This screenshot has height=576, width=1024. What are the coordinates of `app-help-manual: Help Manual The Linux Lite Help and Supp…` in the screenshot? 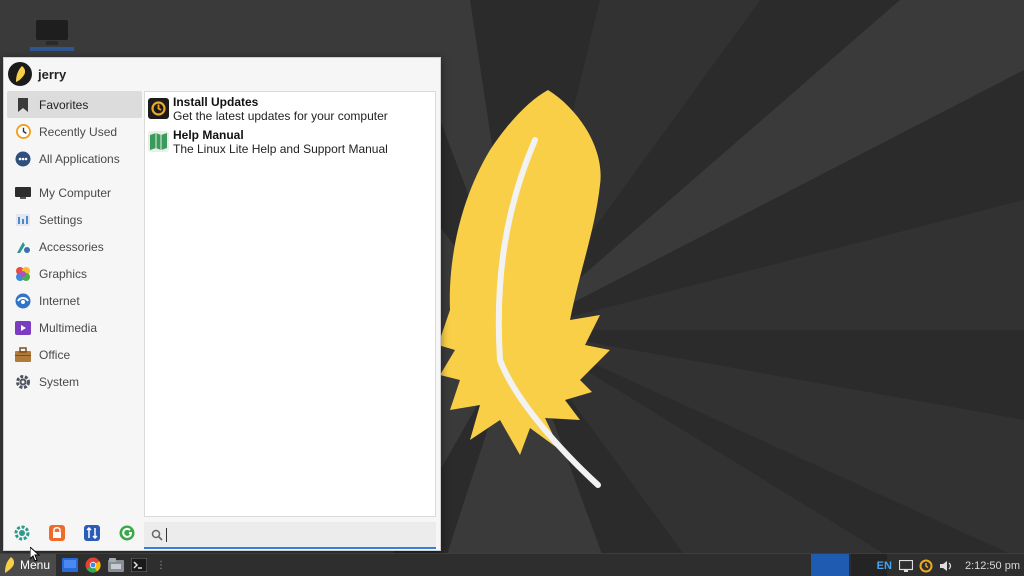 It's located at (290, 141).